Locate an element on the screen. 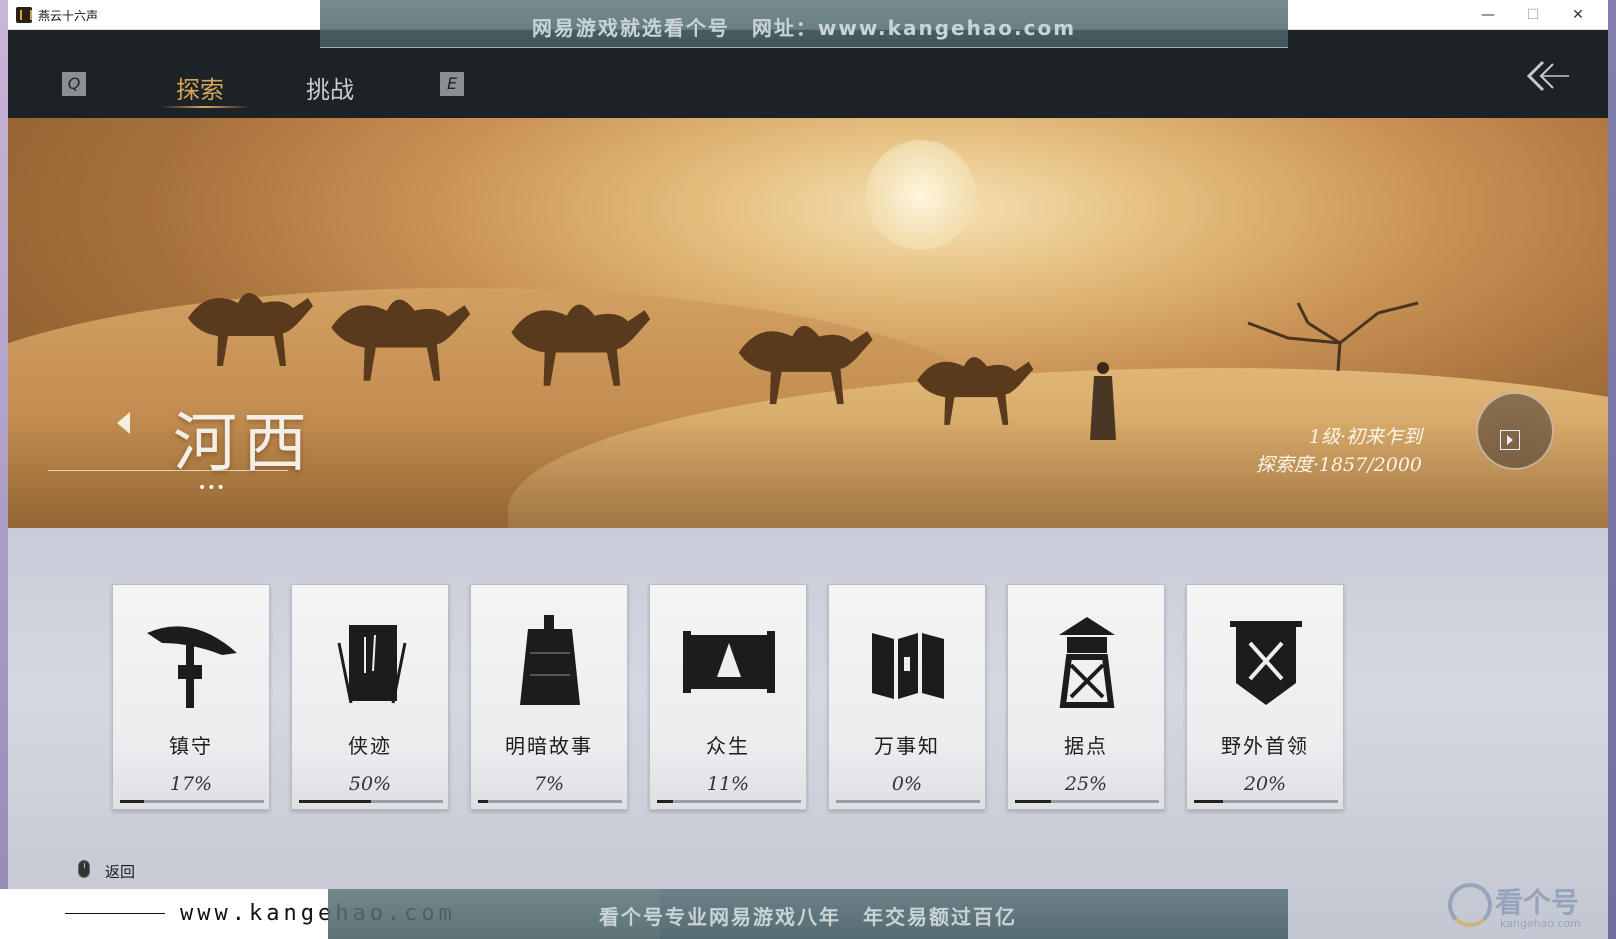 The height and width of the screenshot is (939, 1616). watermark-banner-bottom: 看个号专业网易游戏八年 年交易额过百亿 is located at coordinates (808, 914).